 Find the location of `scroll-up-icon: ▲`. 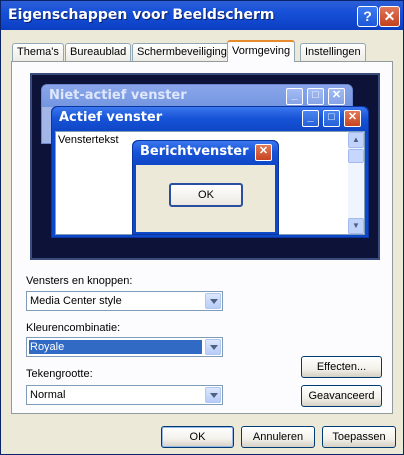

scroll-up-icon: ▲ is located at coordinates (356, 140).